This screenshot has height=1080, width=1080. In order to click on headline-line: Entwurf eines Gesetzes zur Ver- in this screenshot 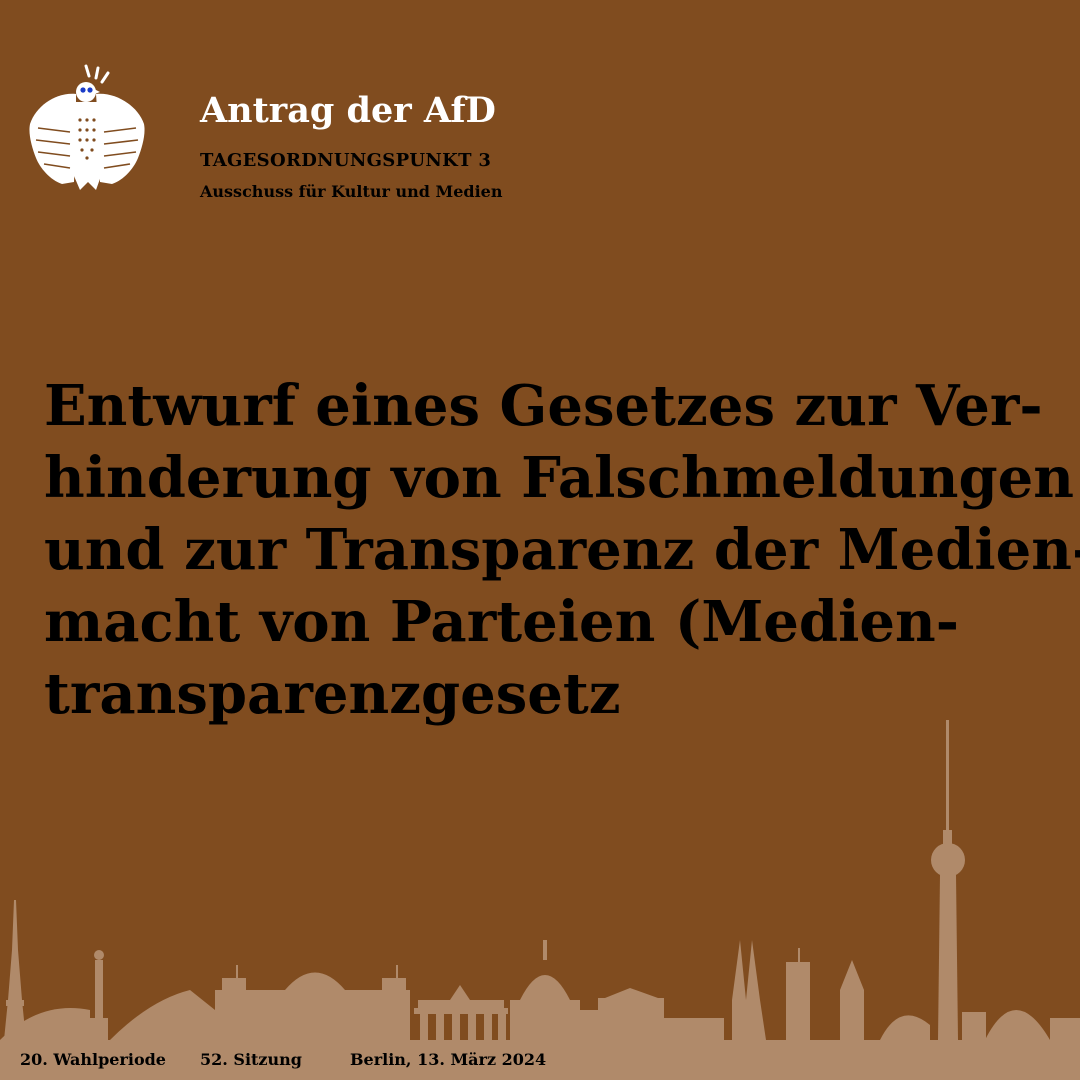, I will do `click(543, 406)`.